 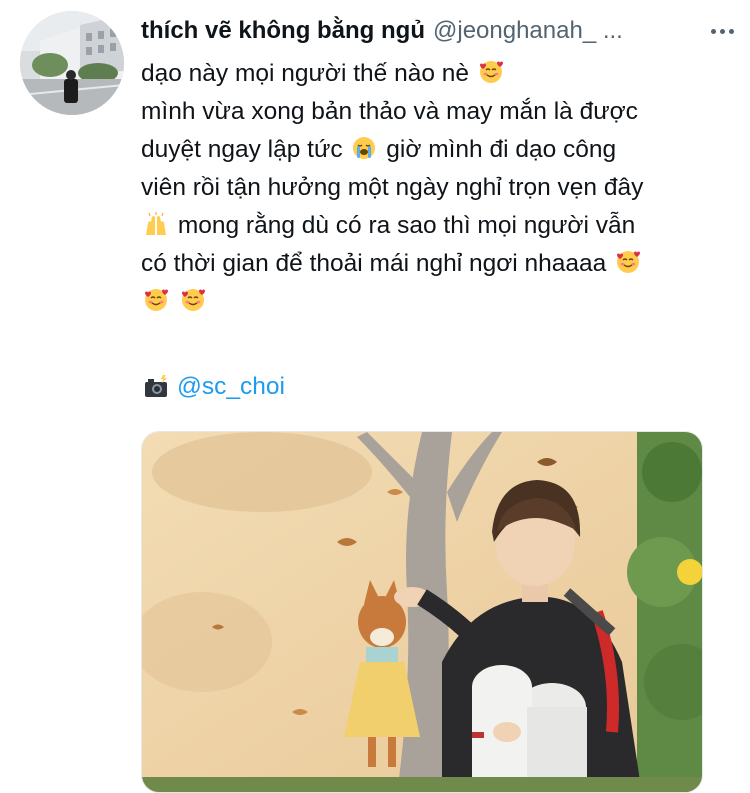 I want to click on tweet-line: dạo này mọi người thế nào nè, so click(x=426, y=74).